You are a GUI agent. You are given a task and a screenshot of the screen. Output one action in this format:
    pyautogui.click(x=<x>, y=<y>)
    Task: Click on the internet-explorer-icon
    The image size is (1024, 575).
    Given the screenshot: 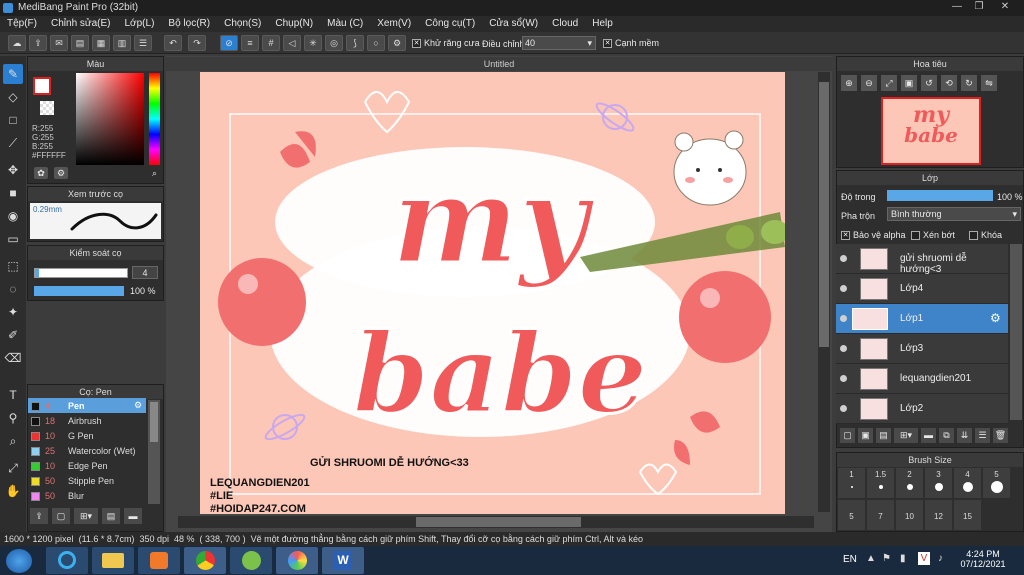 What is the action you would take?
    pyautogui.click(x=67, y=560)
    